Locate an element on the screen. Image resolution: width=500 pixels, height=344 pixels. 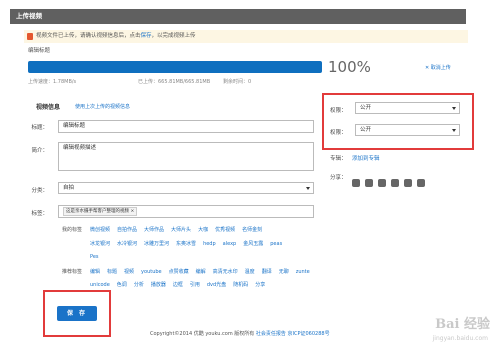
my-tags-row-3: Pes is located at coordinates (205, 257).